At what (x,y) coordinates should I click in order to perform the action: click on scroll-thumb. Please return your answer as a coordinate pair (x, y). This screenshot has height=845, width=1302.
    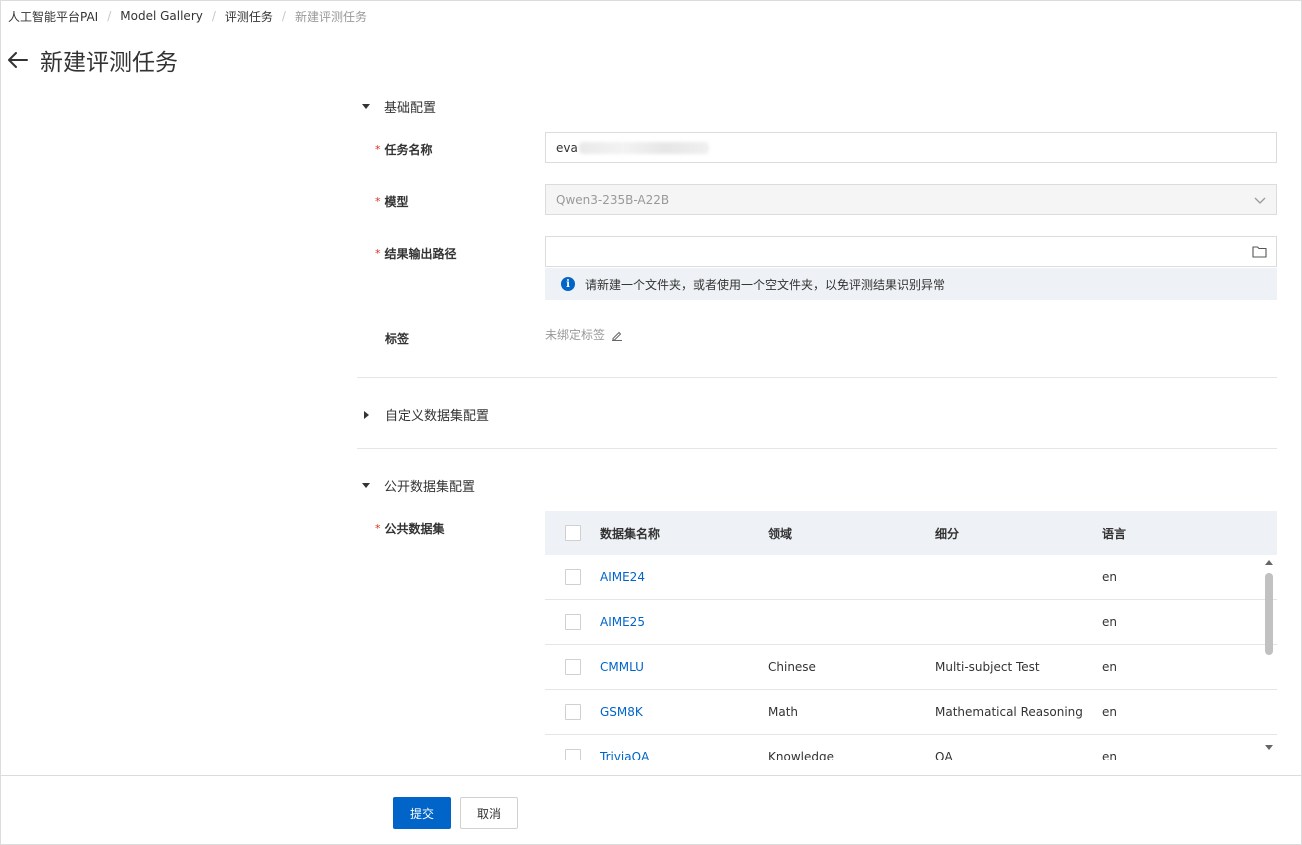
    Looking at the image, I should click on (1269, 614).